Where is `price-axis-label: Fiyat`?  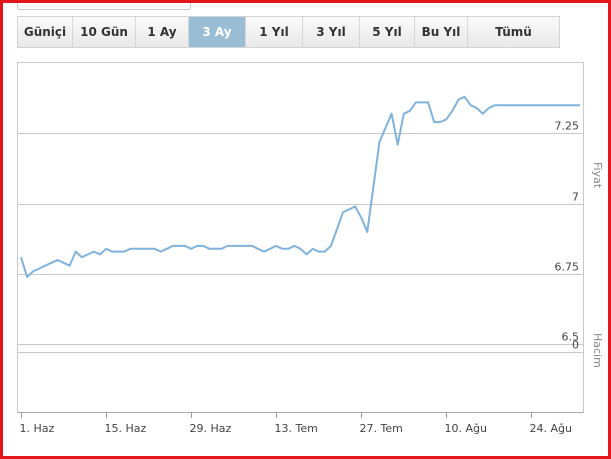 price-axis-label: Fiyat is located at coordinates (597, 175).